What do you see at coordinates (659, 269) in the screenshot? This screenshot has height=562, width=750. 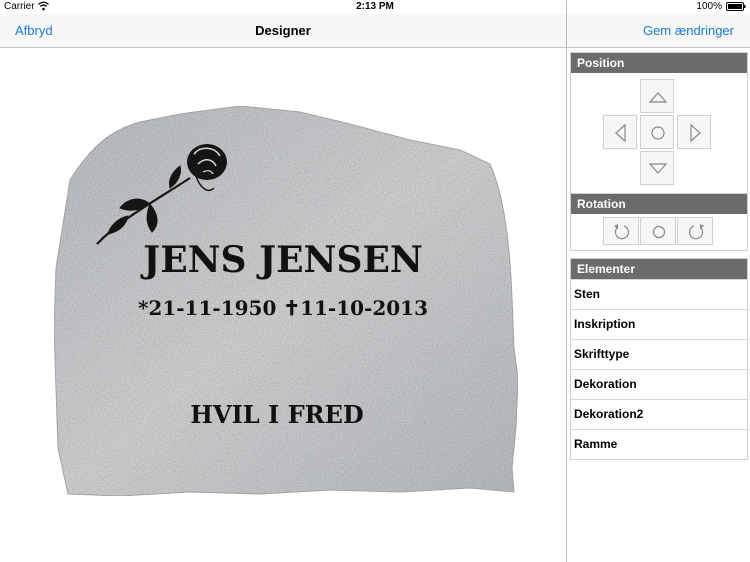 I see `elements-header: Elementer` at bounding box center [659, 269].